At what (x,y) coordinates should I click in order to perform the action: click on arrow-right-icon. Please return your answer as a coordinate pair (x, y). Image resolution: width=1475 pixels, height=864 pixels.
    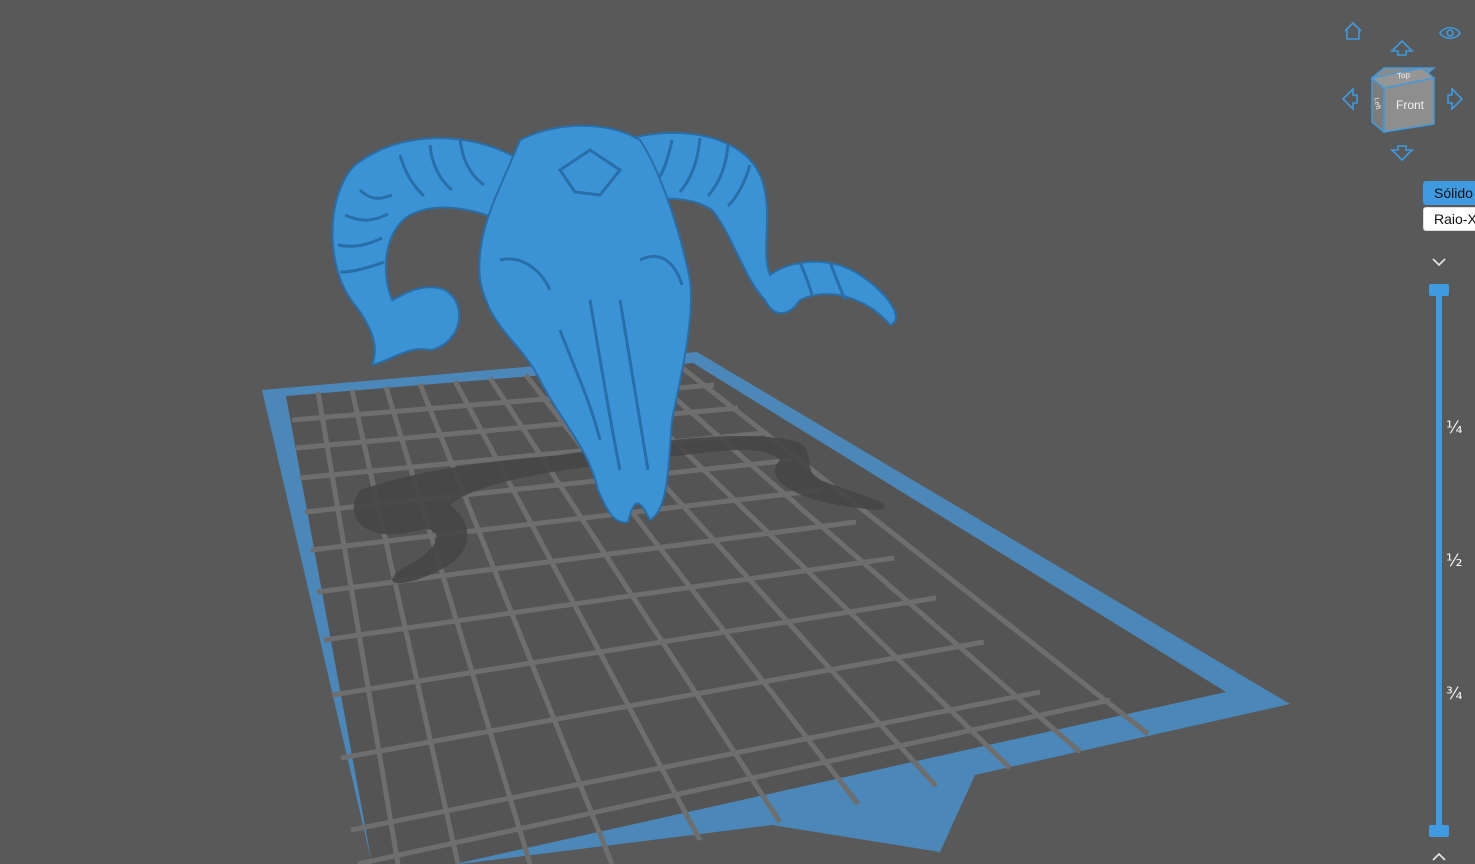
    Looking at the image, I should click on (1455, 99).